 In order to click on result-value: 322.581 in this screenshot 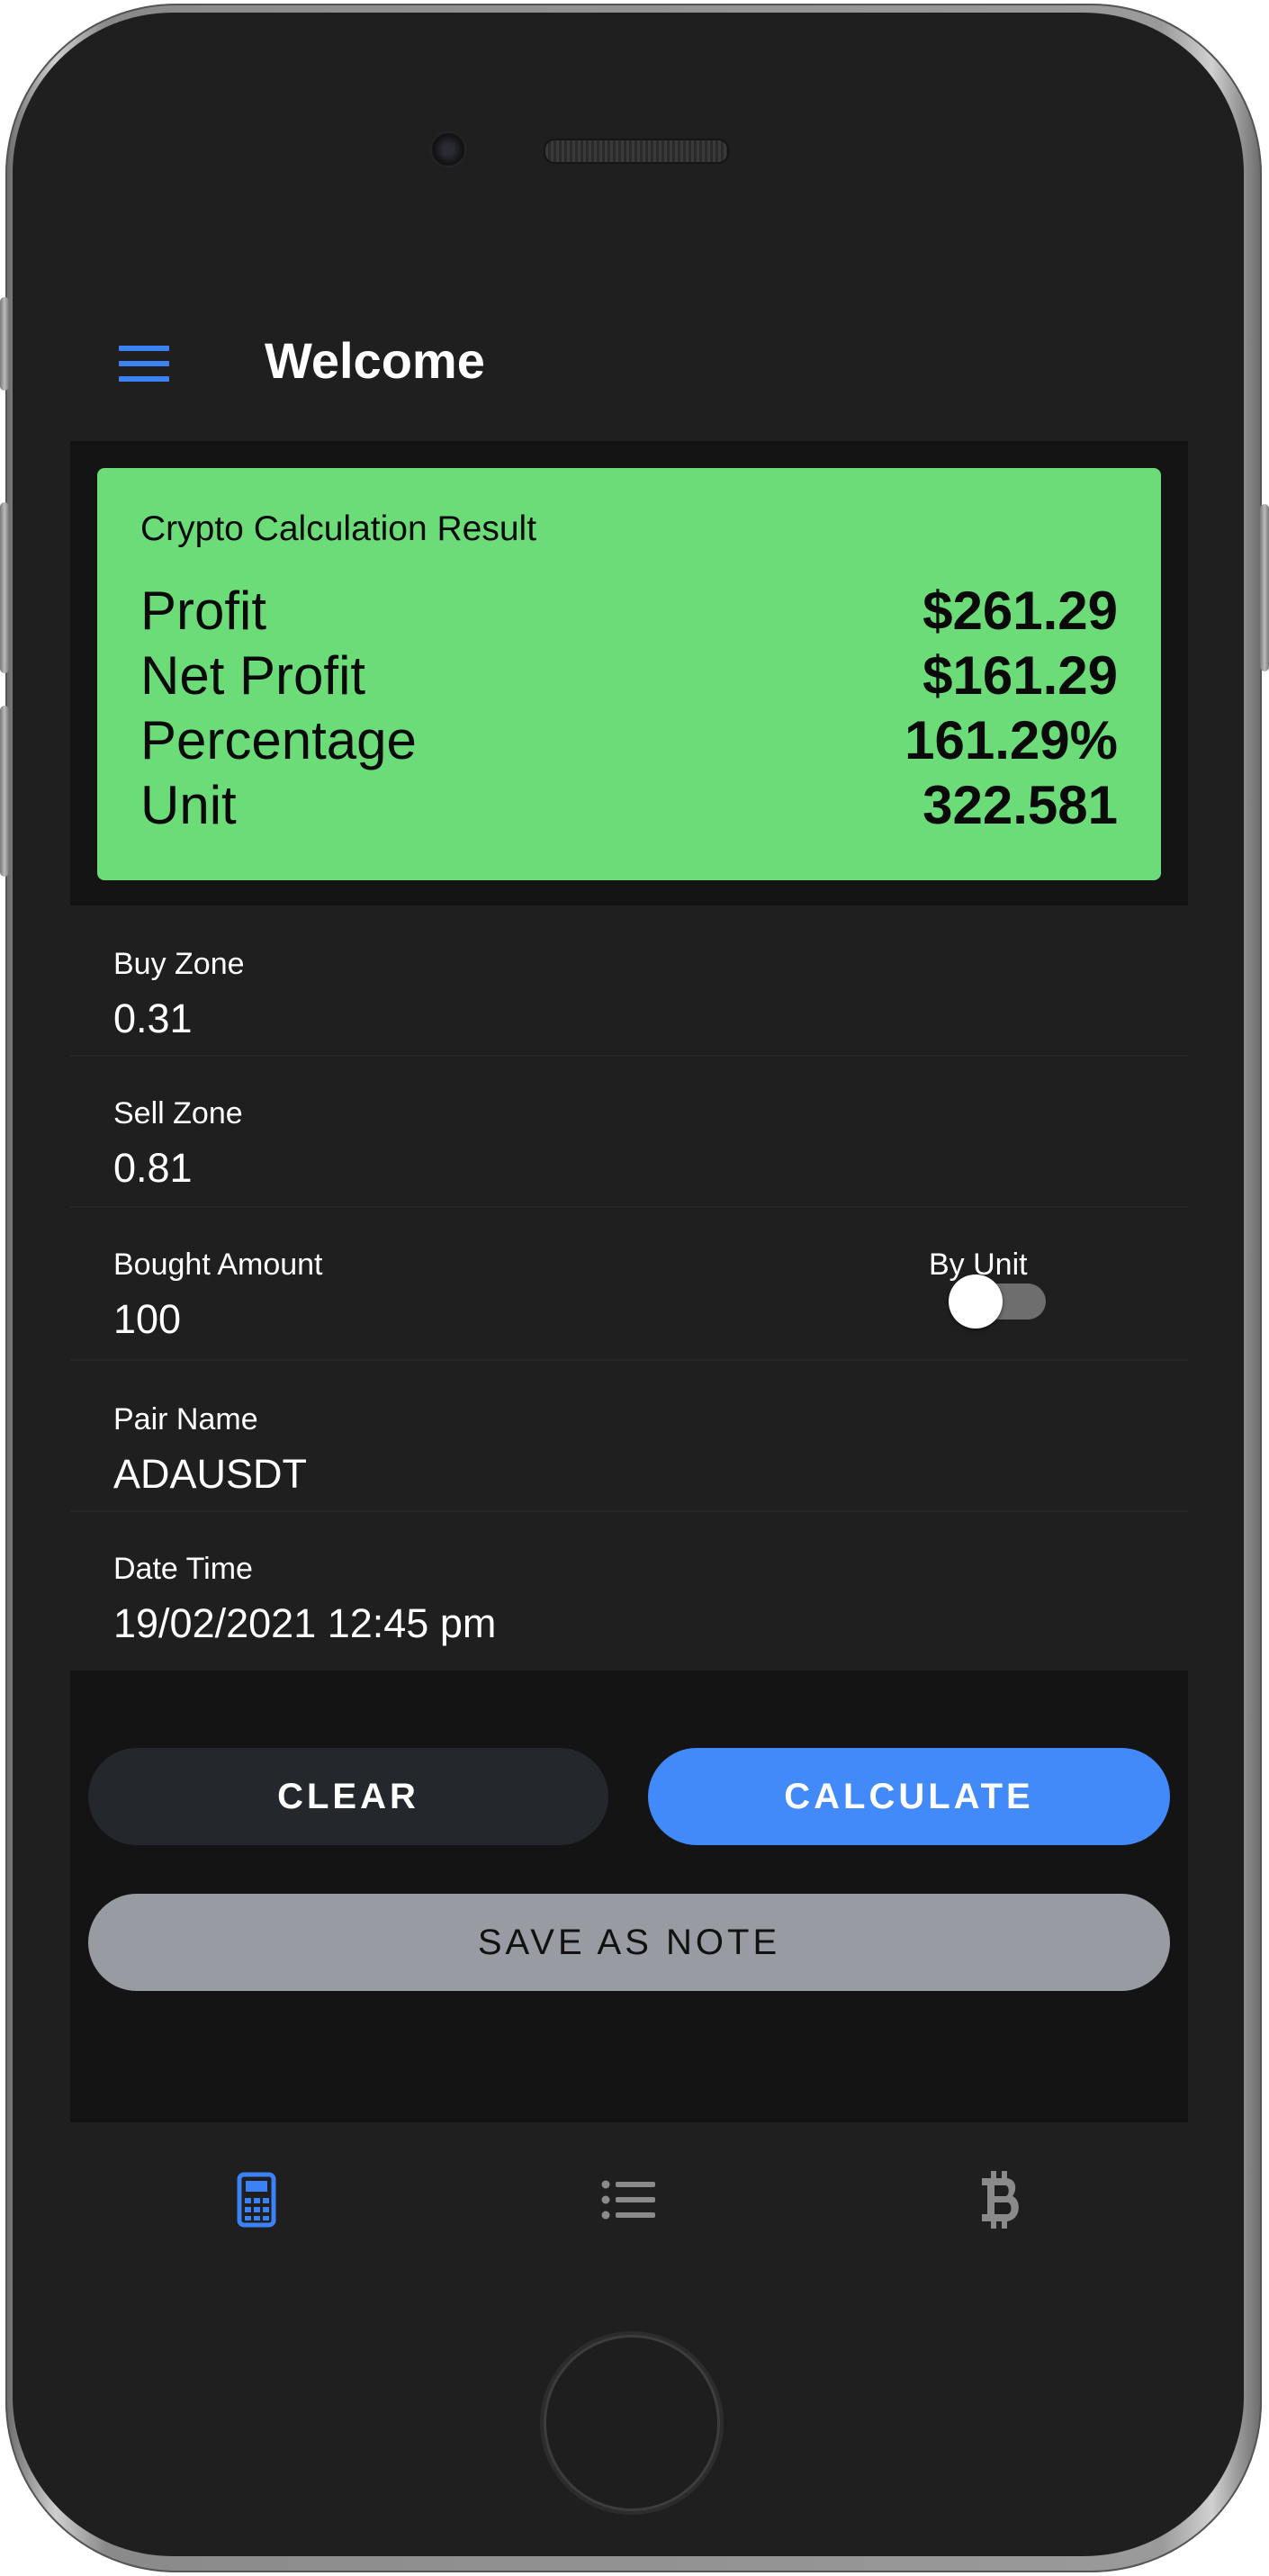, I will do `click(1020, 805)`.